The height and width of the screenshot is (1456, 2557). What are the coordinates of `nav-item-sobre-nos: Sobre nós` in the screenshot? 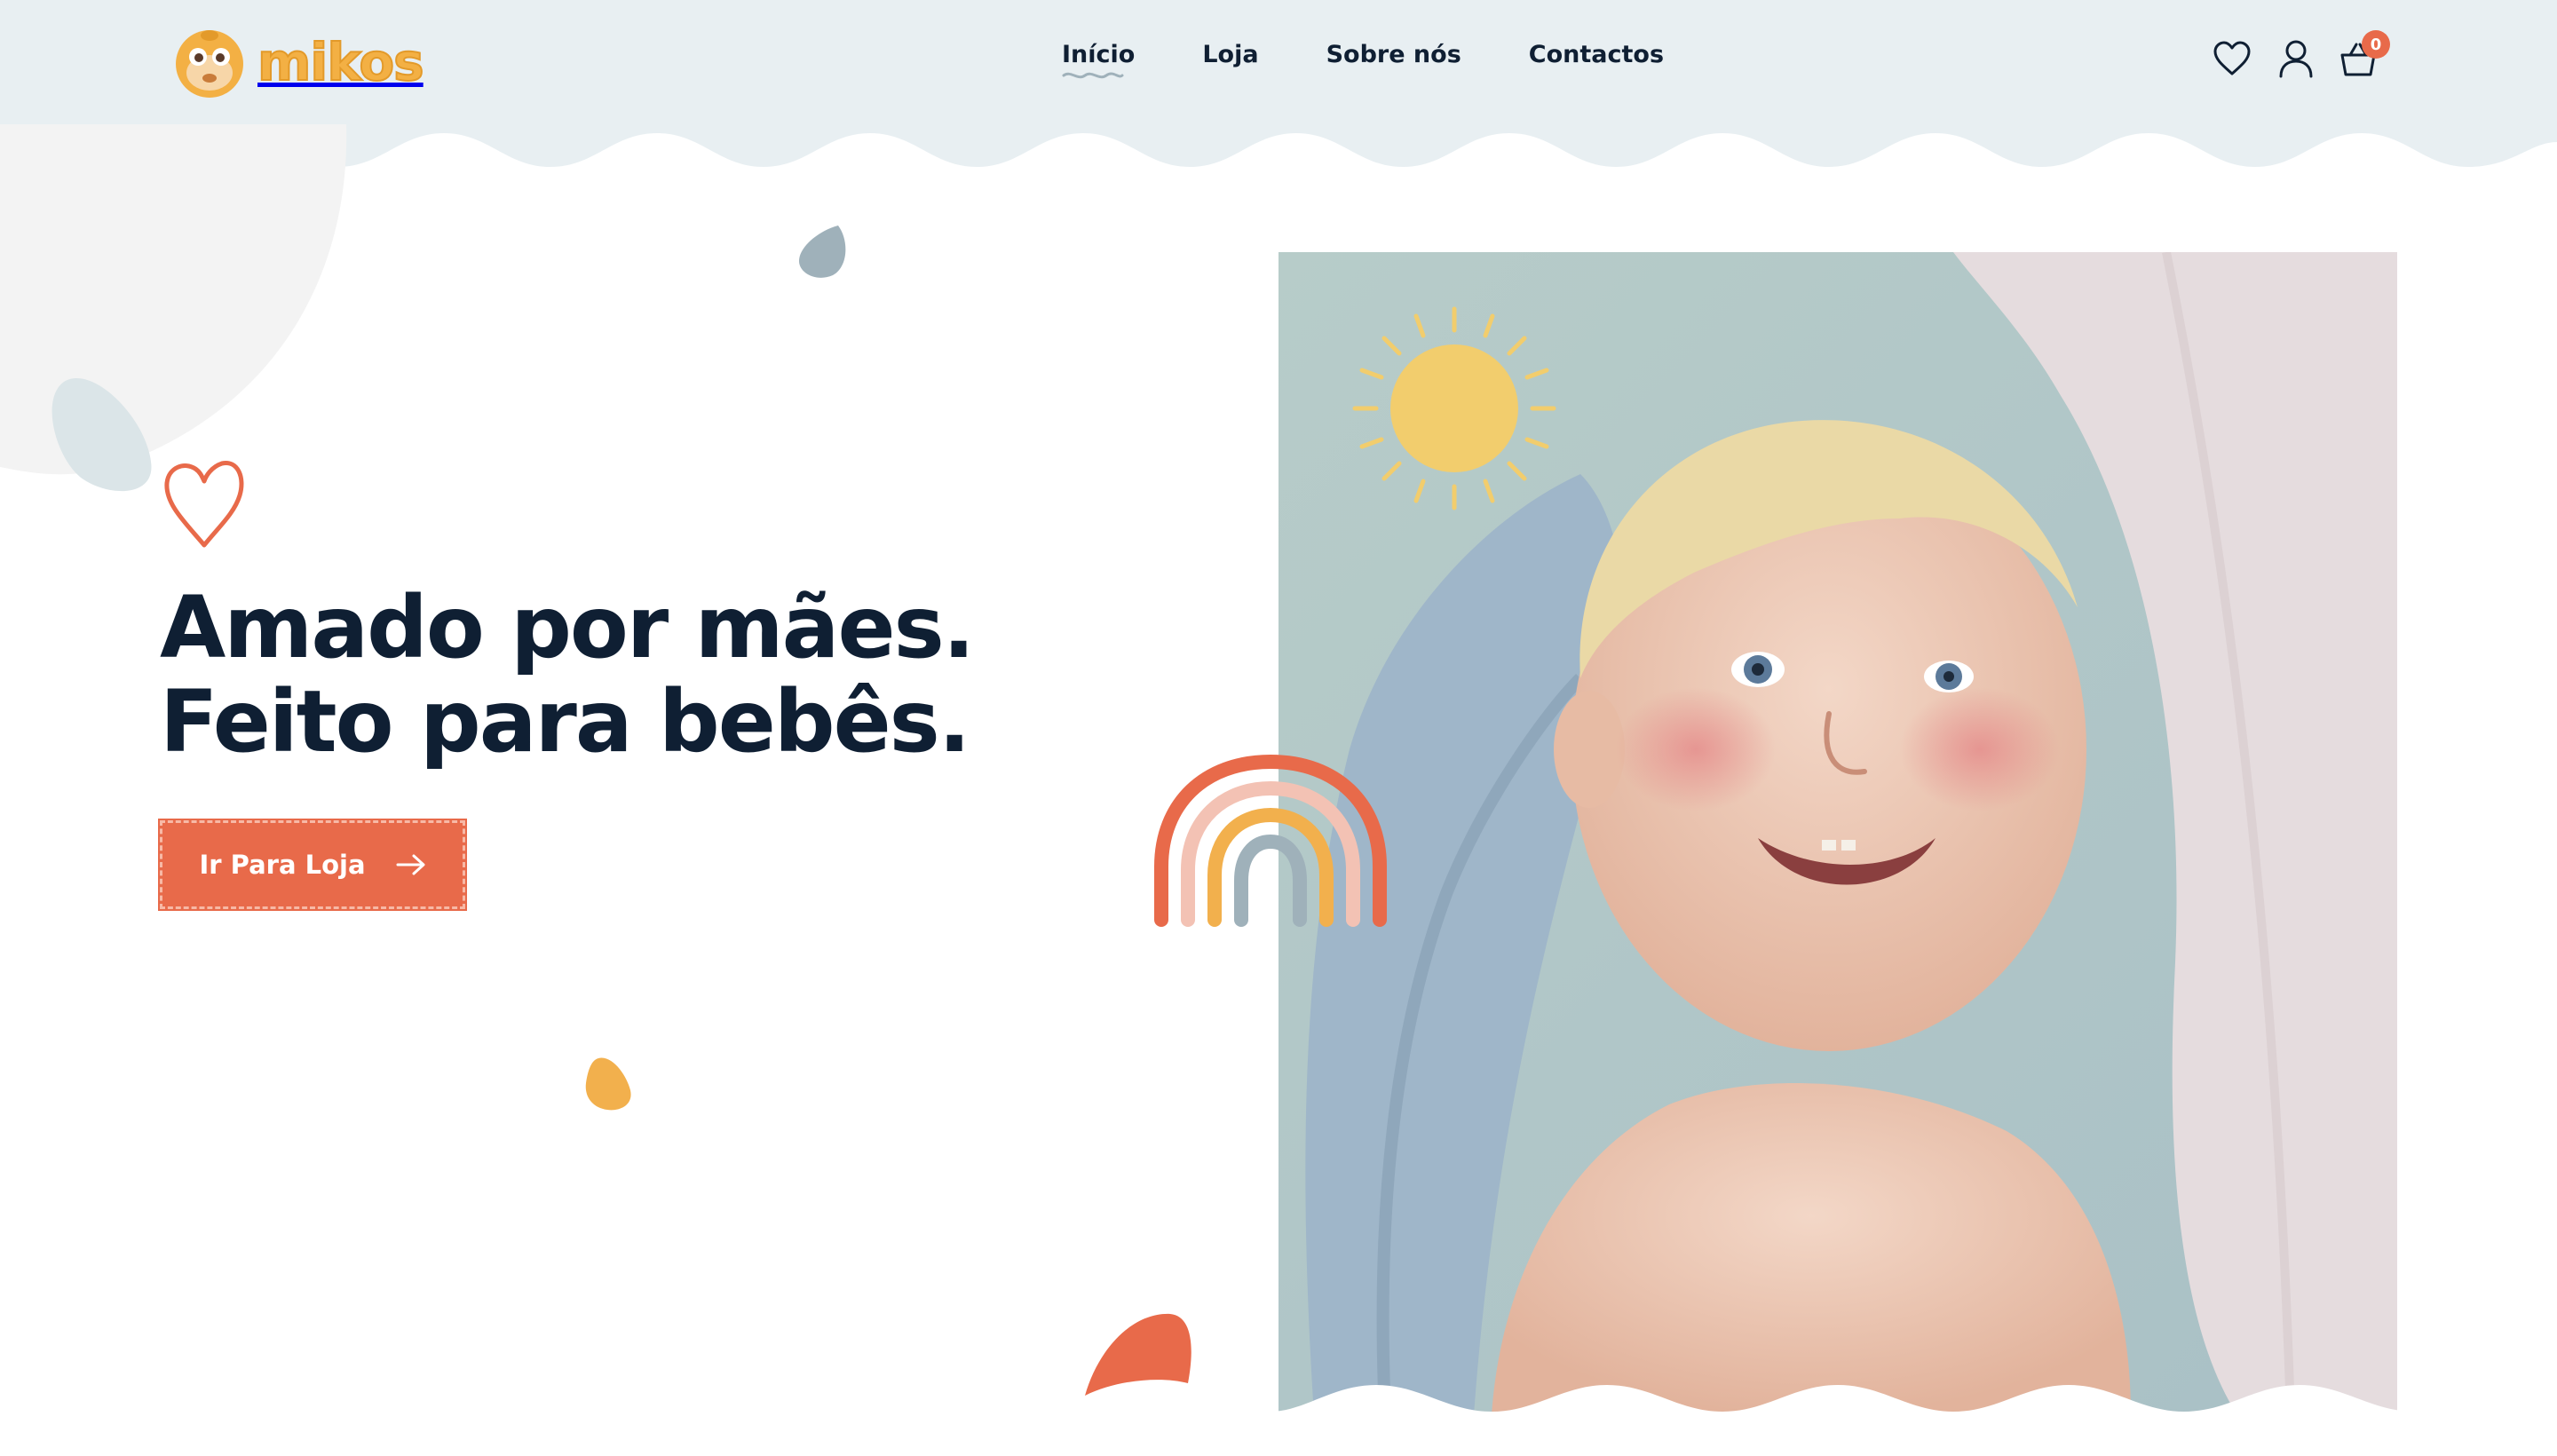 It's located at (1393, 61).